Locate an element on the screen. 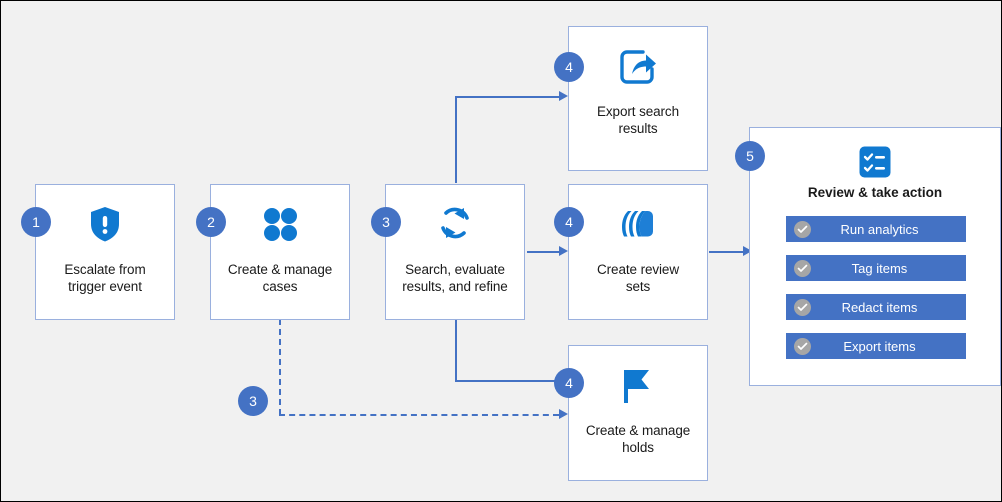  action-button-label: Run analytics is located at coordinates (879, 229).